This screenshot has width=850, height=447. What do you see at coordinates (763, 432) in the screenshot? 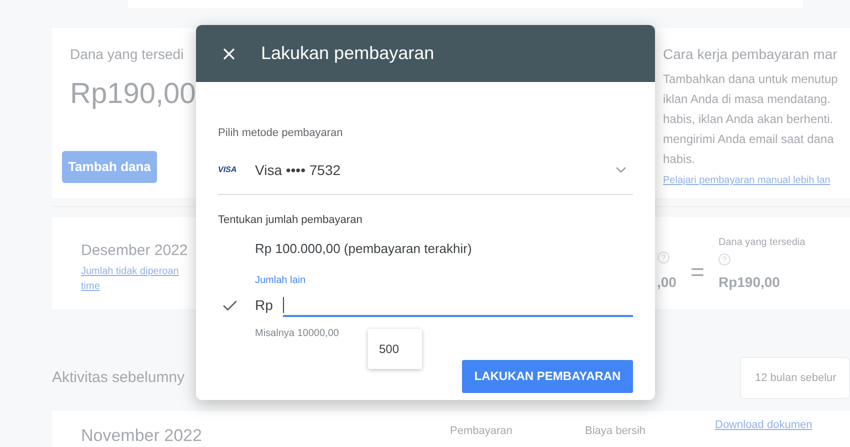
I see `download-link: Download dokumen` at bounding box center [763, 432].